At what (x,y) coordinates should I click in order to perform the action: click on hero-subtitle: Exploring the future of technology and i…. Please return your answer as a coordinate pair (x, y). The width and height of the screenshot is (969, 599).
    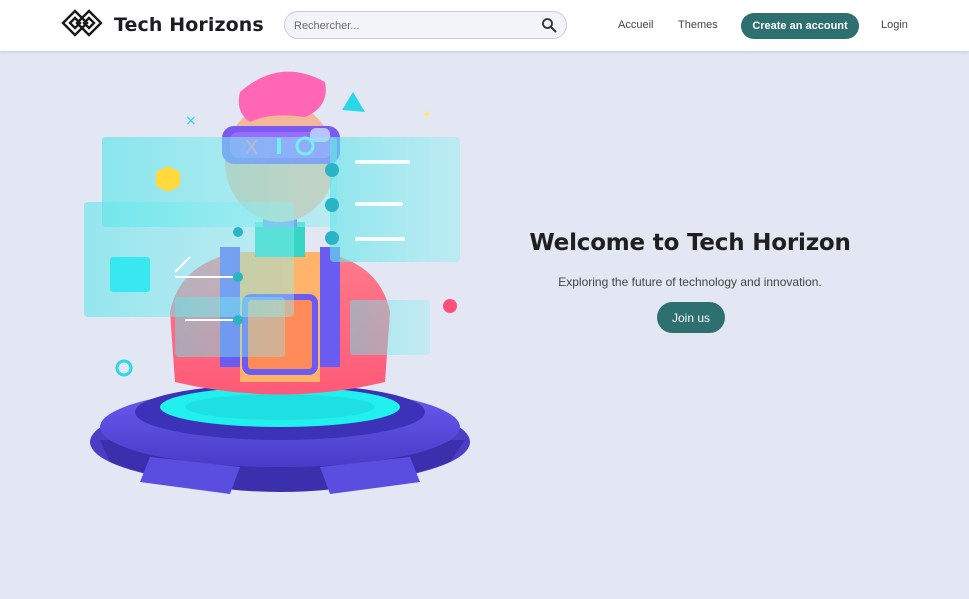
    Looking at the image, I should click on (690, 282).